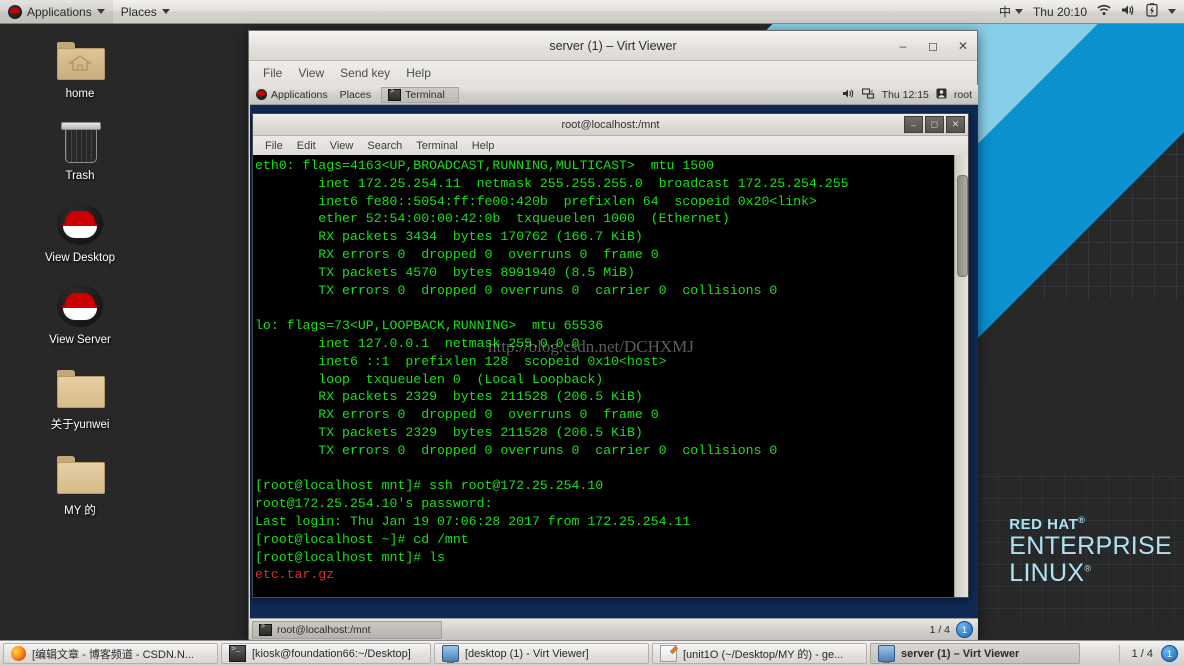  What do you see at coordinates (1004, 12) in the screenshot?
I see `input-method-label: 中` at bounding box center [1004, 12].